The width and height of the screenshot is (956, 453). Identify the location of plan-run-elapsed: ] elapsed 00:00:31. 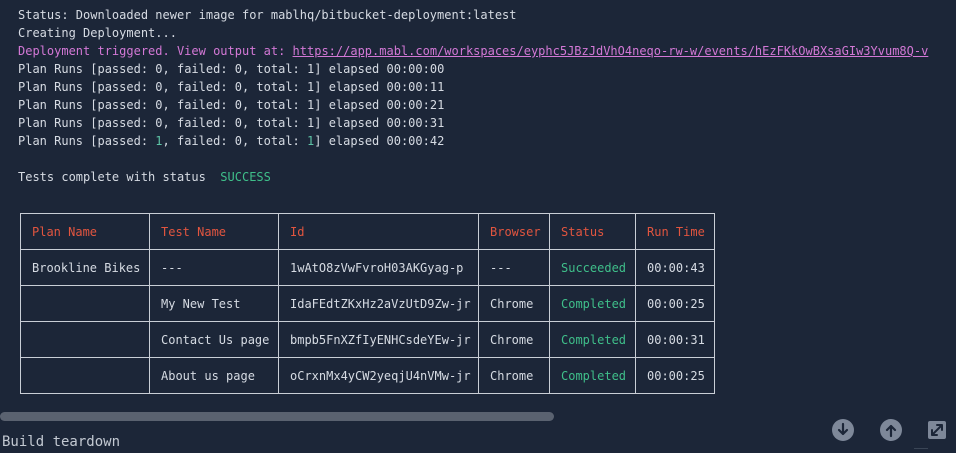
(379, 123).